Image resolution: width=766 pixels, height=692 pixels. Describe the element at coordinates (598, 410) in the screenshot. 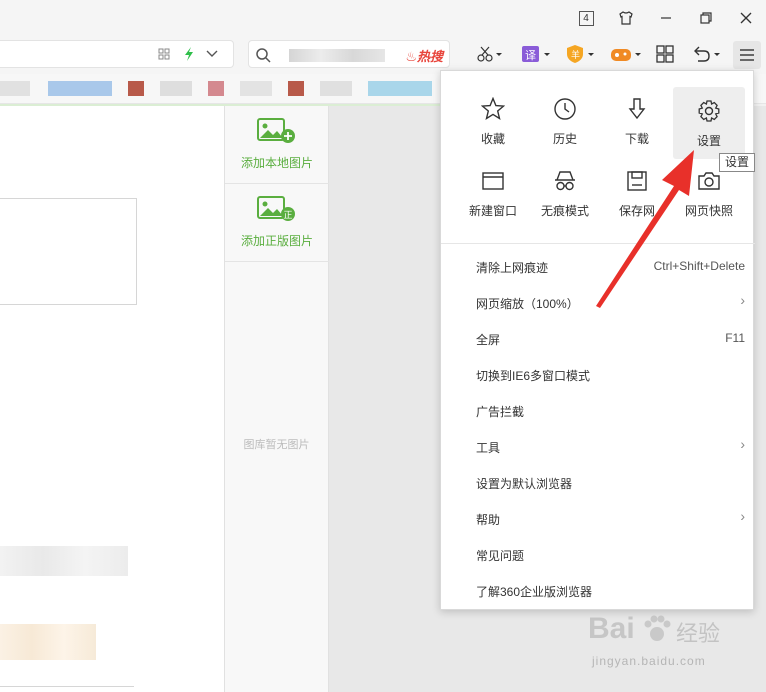

I see `menu-item-ad-block: 广告拦截` at that location.